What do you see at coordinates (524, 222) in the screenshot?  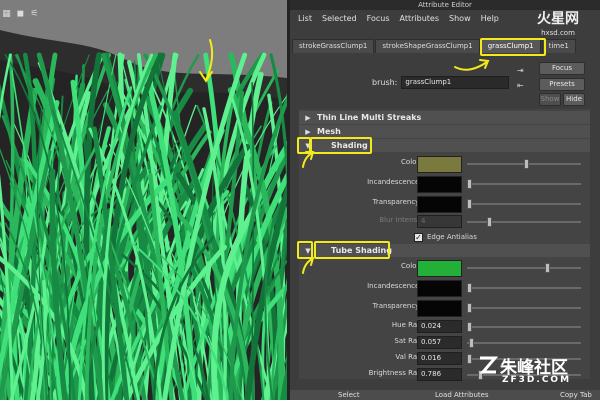 I see `blur-intensity-slider-track` at bounding box center [524, 222].